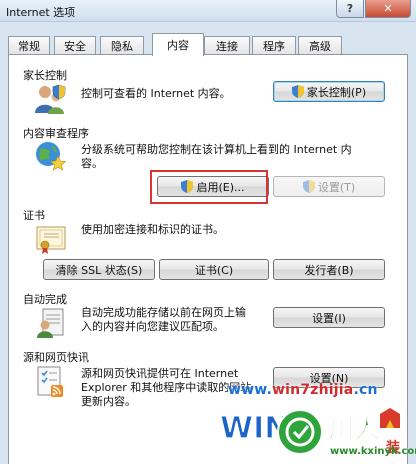  What do you see at coordinates (336, 187) in the screenshot?
I see `content-advisor-settings-label: 设置(T)` at bounding box center [336, 187].